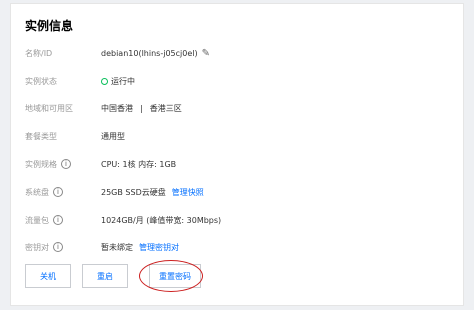  What do you see at coordinates (235, 192) in the screenshot?
I see `row-system-disk: 系统盘 i 25GB SSD云硬盘 管理快照` at bounding box center [235, 192].